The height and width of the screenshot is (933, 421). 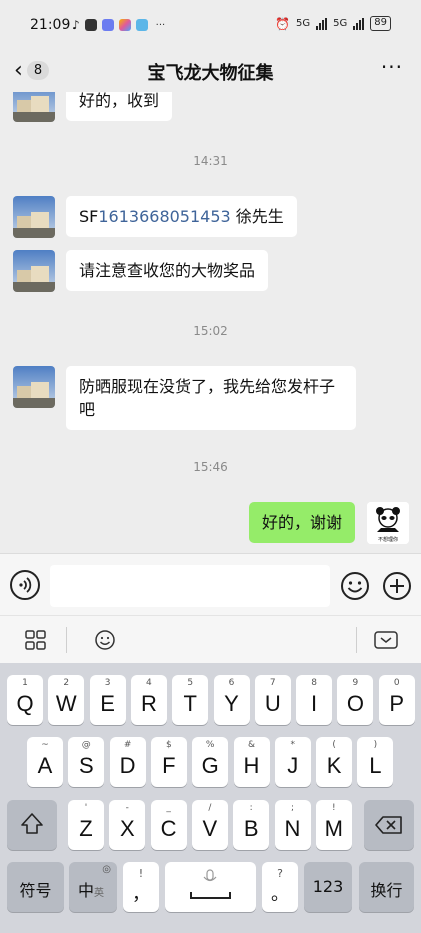 I want to click on key-j: * J, so click(x=292, y=762).